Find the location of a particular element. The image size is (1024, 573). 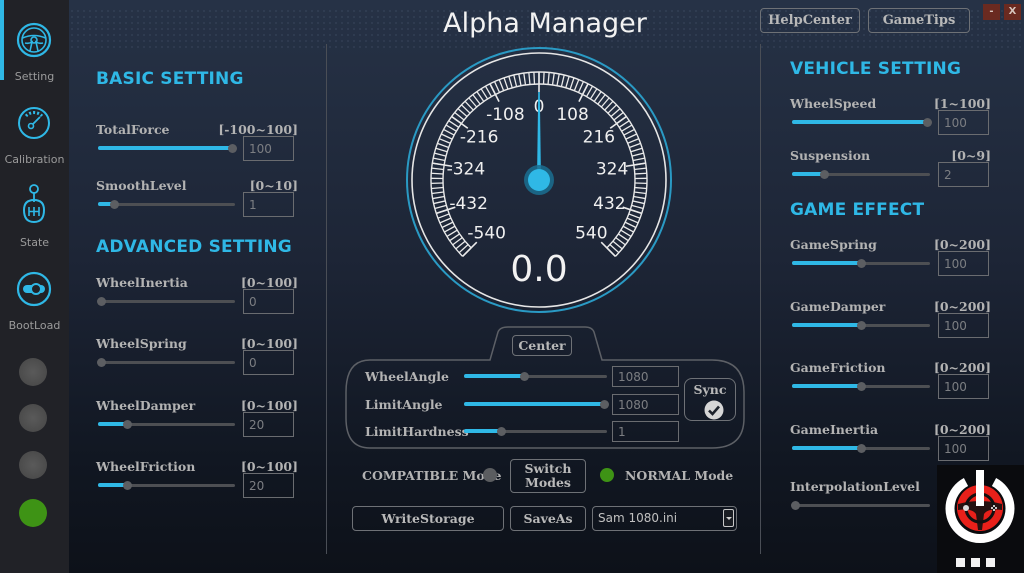

sidebar-item-label: BootLoad is located at coordinates (34, 325).